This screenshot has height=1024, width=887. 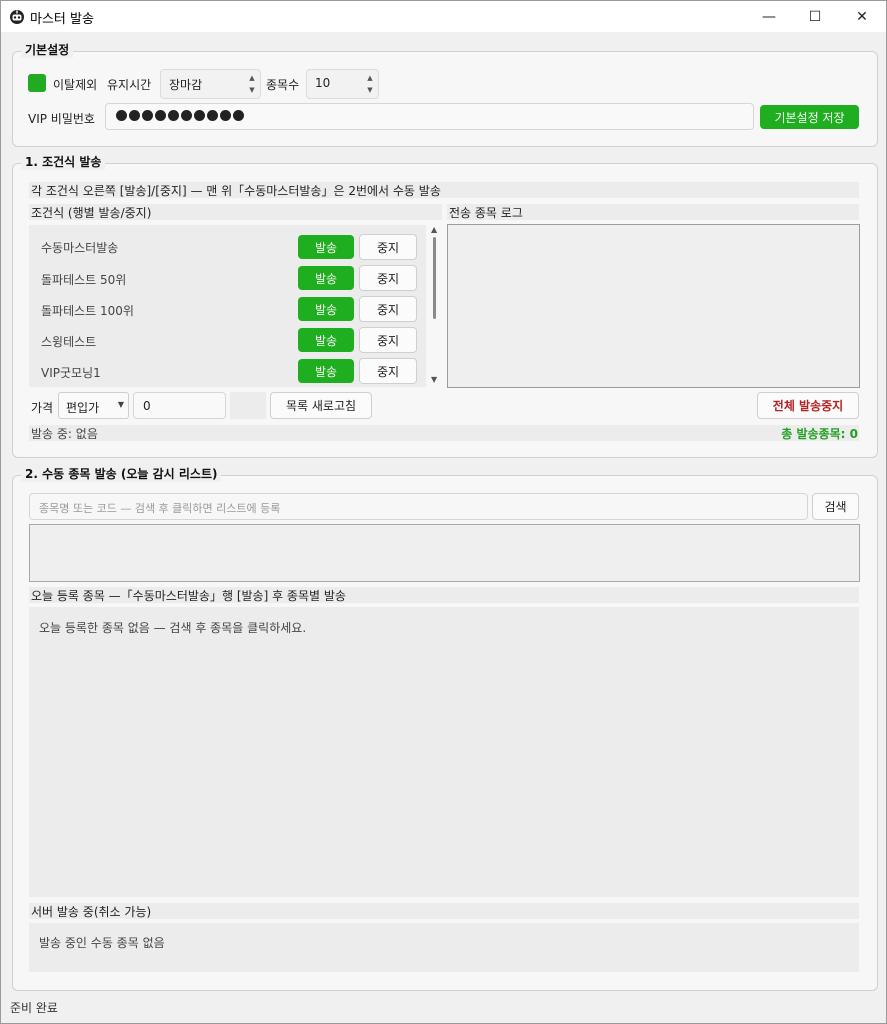 What do you see at coordinates (63, 161) in the screenshot?
I see `conditions-title: 1. 조건식 발송` at bounding box center [63, 161].